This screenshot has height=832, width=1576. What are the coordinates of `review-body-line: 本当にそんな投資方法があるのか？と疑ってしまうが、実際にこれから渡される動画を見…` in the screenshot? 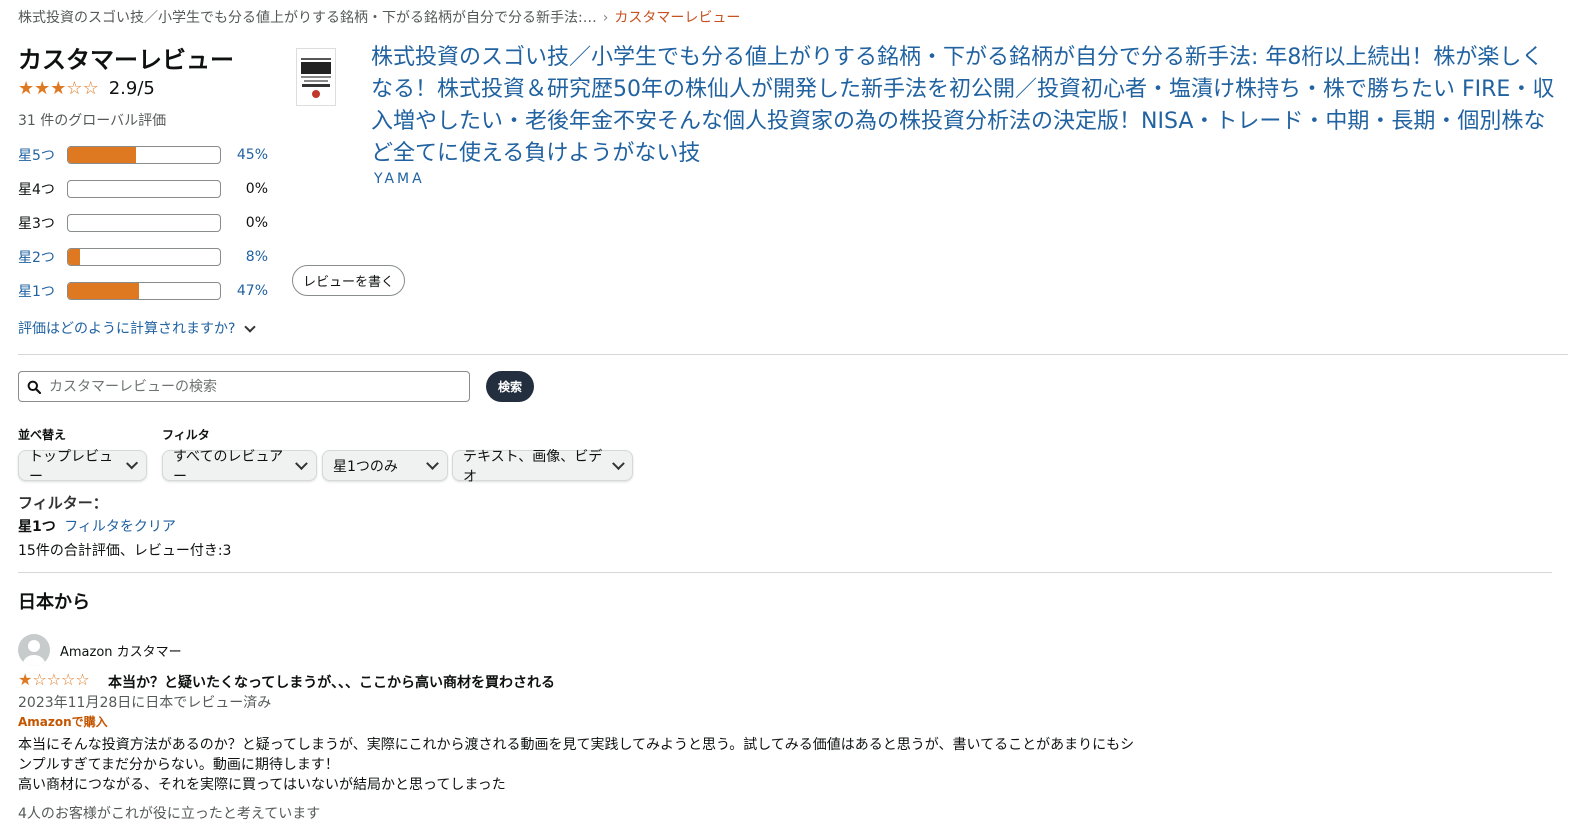 It's located at (576, 755).